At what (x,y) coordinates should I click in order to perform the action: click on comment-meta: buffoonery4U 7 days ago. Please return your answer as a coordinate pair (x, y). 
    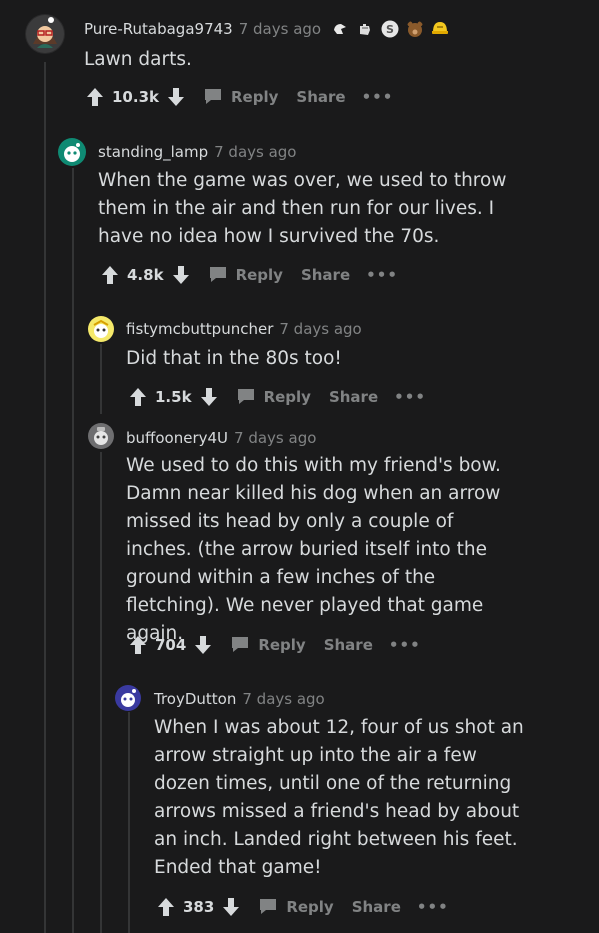
    Looking at the image, I should click on (221, 438).